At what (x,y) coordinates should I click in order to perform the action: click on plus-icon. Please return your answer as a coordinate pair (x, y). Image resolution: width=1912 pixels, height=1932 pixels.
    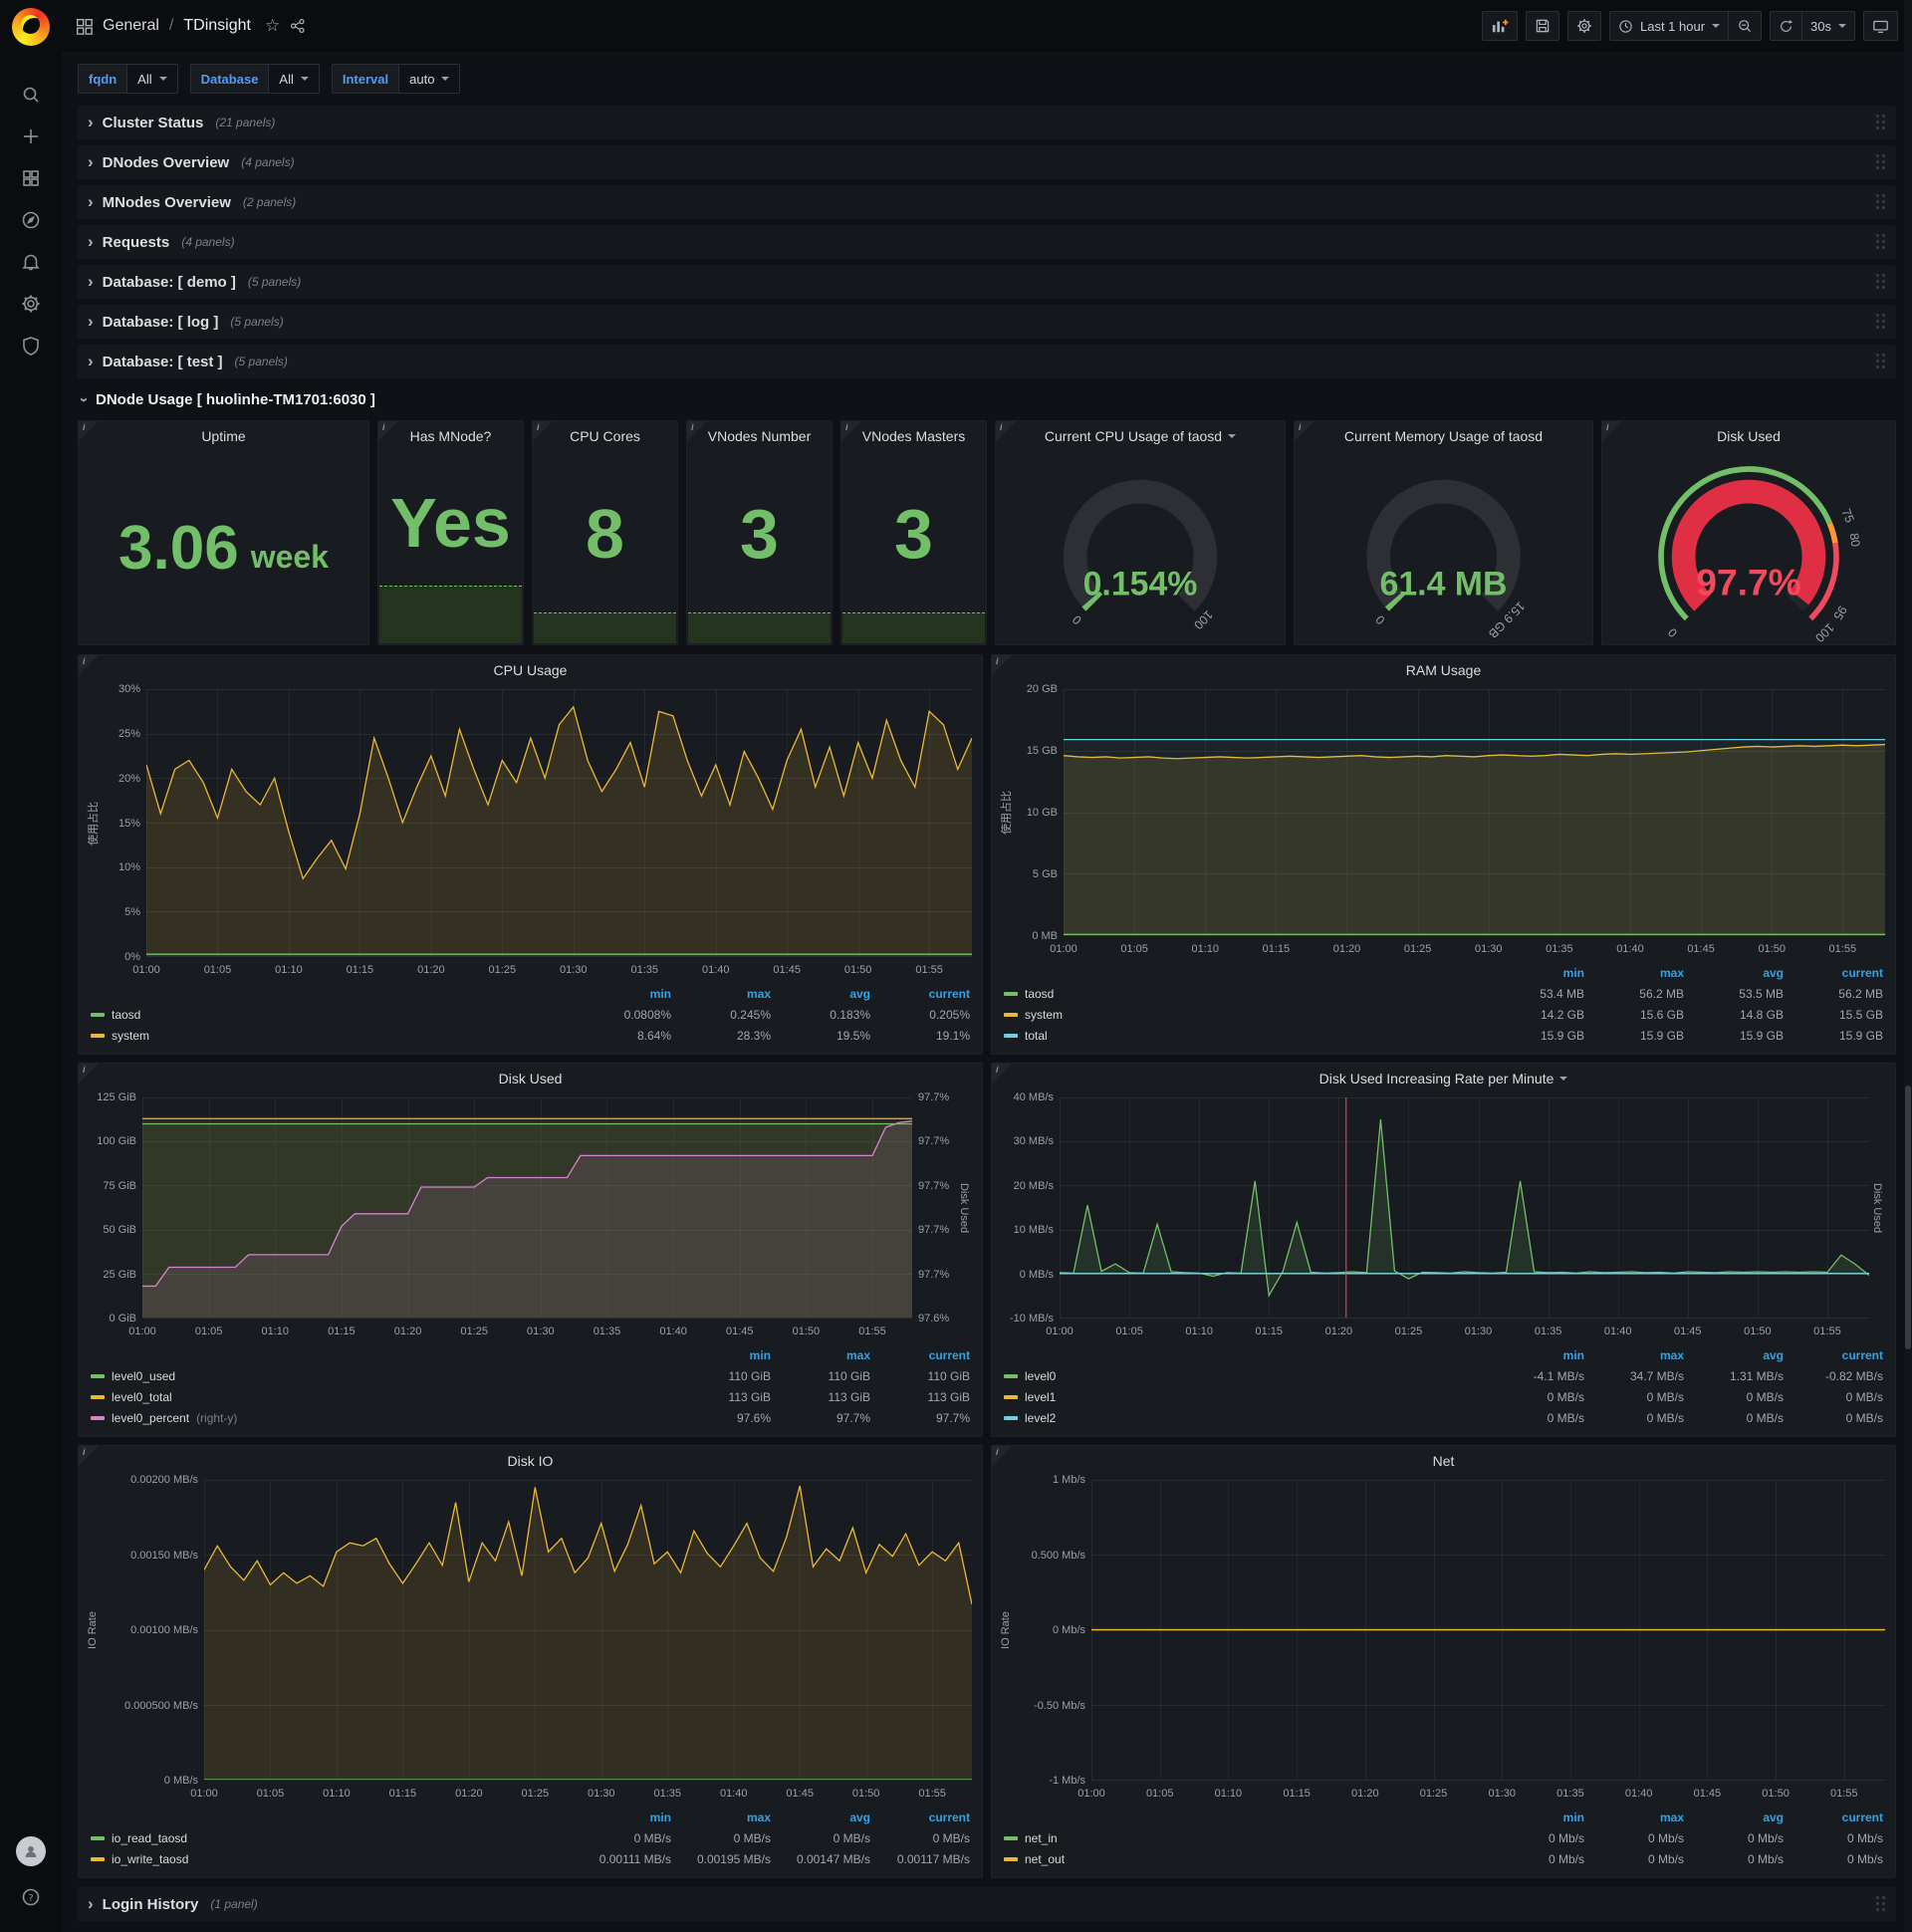
    Looking at the image, I should click on (31, 137).